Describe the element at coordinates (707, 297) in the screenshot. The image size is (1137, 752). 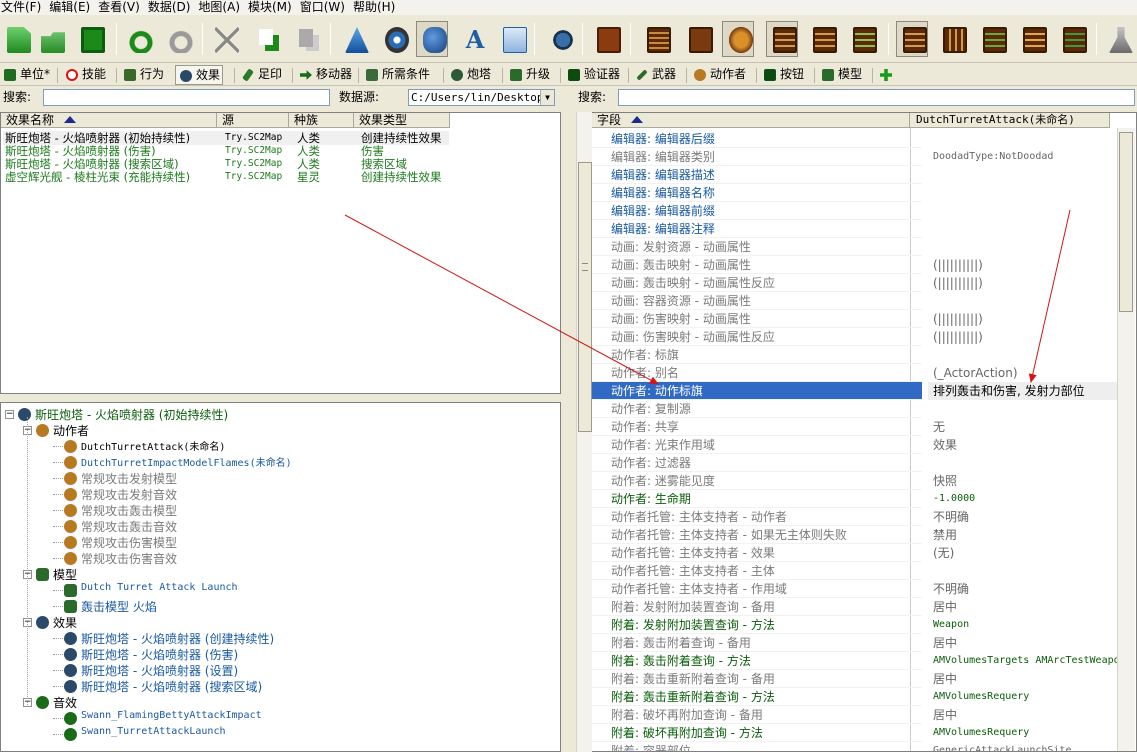
I see `annotation-overlay` at that location.